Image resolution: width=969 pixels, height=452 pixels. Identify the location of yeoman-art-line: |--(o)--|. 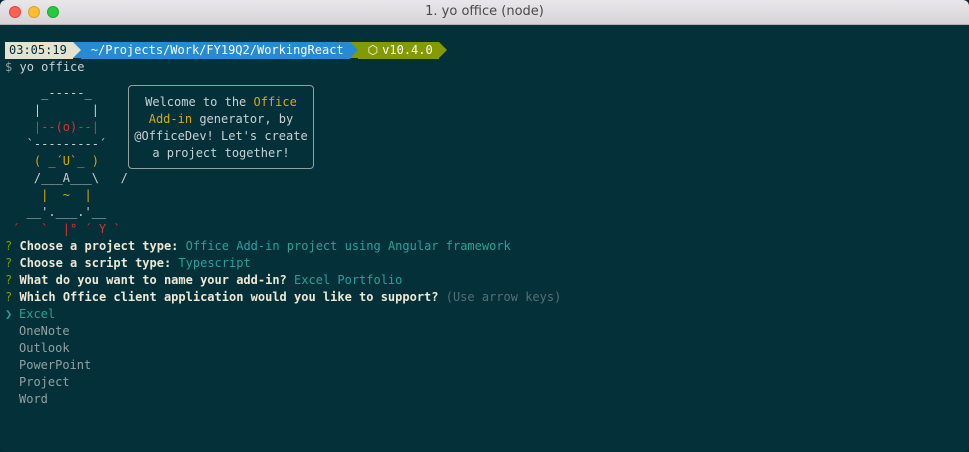
(66, 127).